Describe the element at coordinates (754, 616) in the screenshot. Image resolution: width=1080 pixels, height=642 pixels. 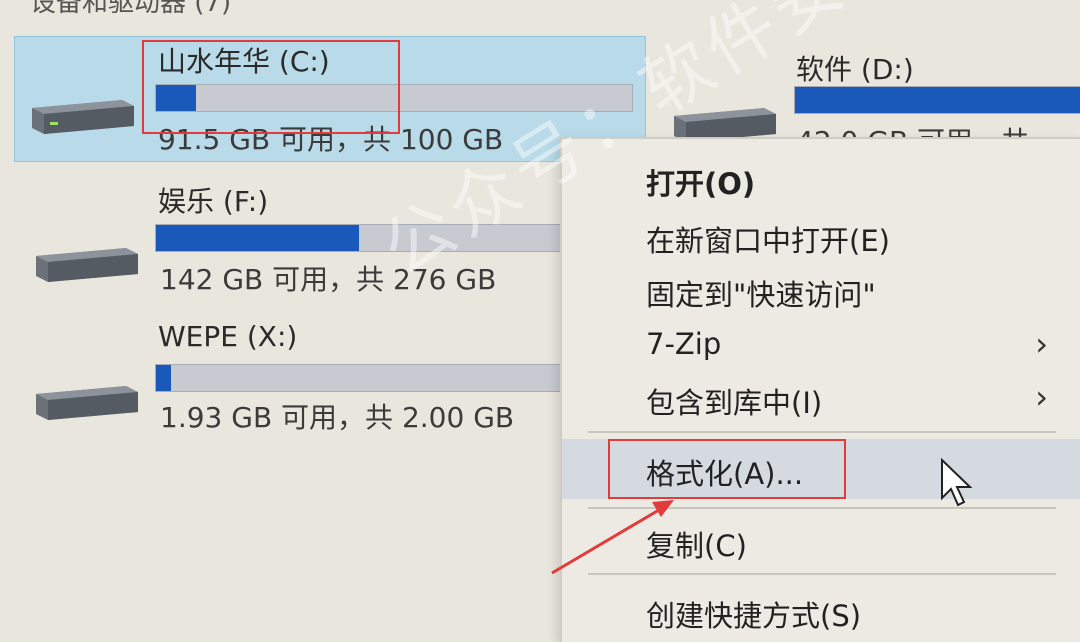
I see `menu-item-label: 创建快捷方式(S)` at that location.